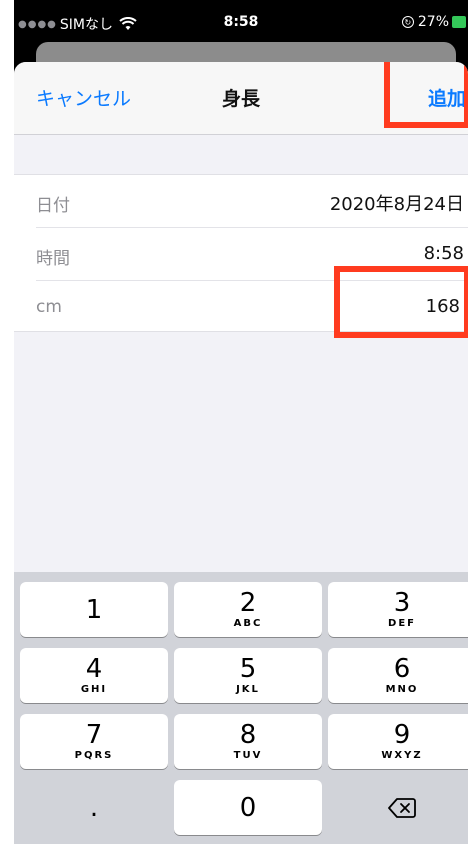  Describe the element at coordinates (402, 810) in the screenshot. I see `delete-backspace-icon` at that location.